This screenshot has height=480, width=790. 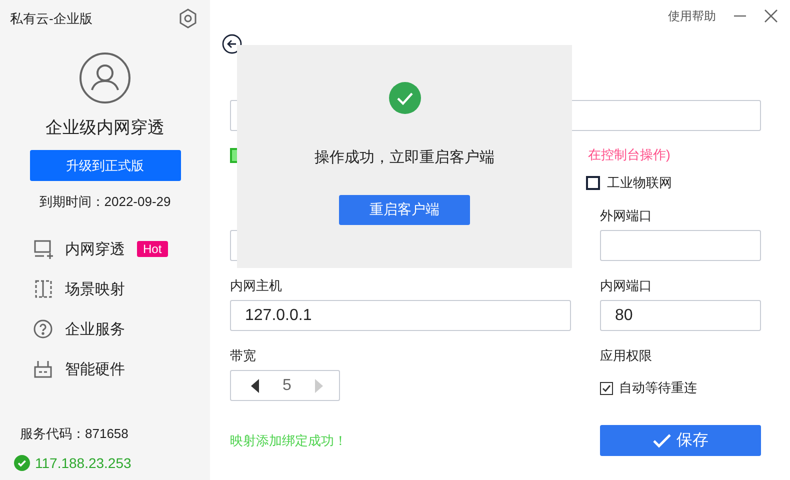 What do you see at coordinates (43, 329) in the screenshot?
I see `help-icon` at bounding box center [43, 329].